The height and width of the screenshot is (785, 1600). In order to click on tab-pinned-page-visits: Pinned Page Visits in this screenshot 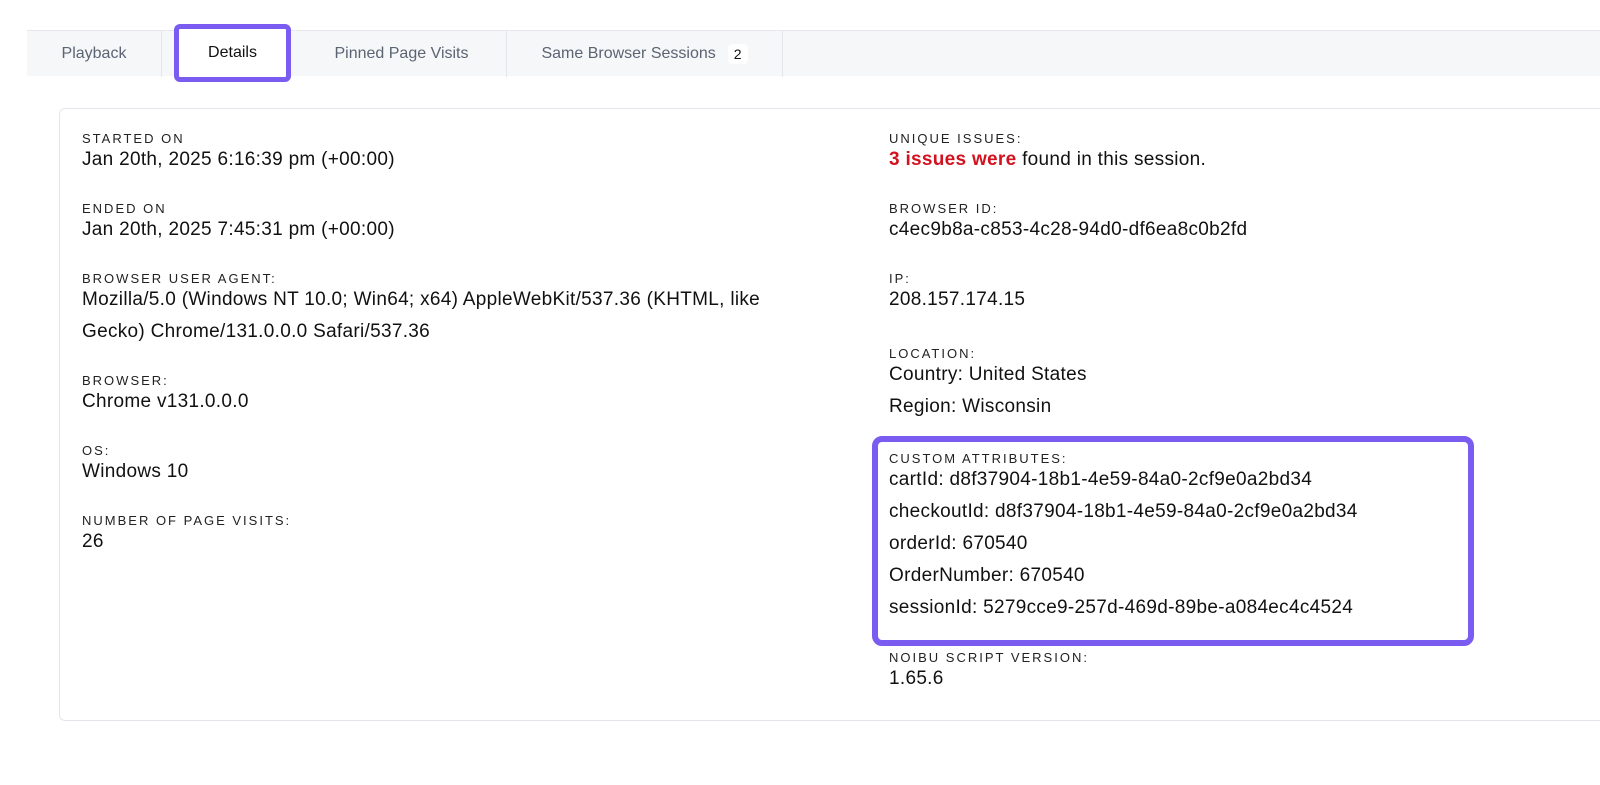, I will do `click(402, 54)`.